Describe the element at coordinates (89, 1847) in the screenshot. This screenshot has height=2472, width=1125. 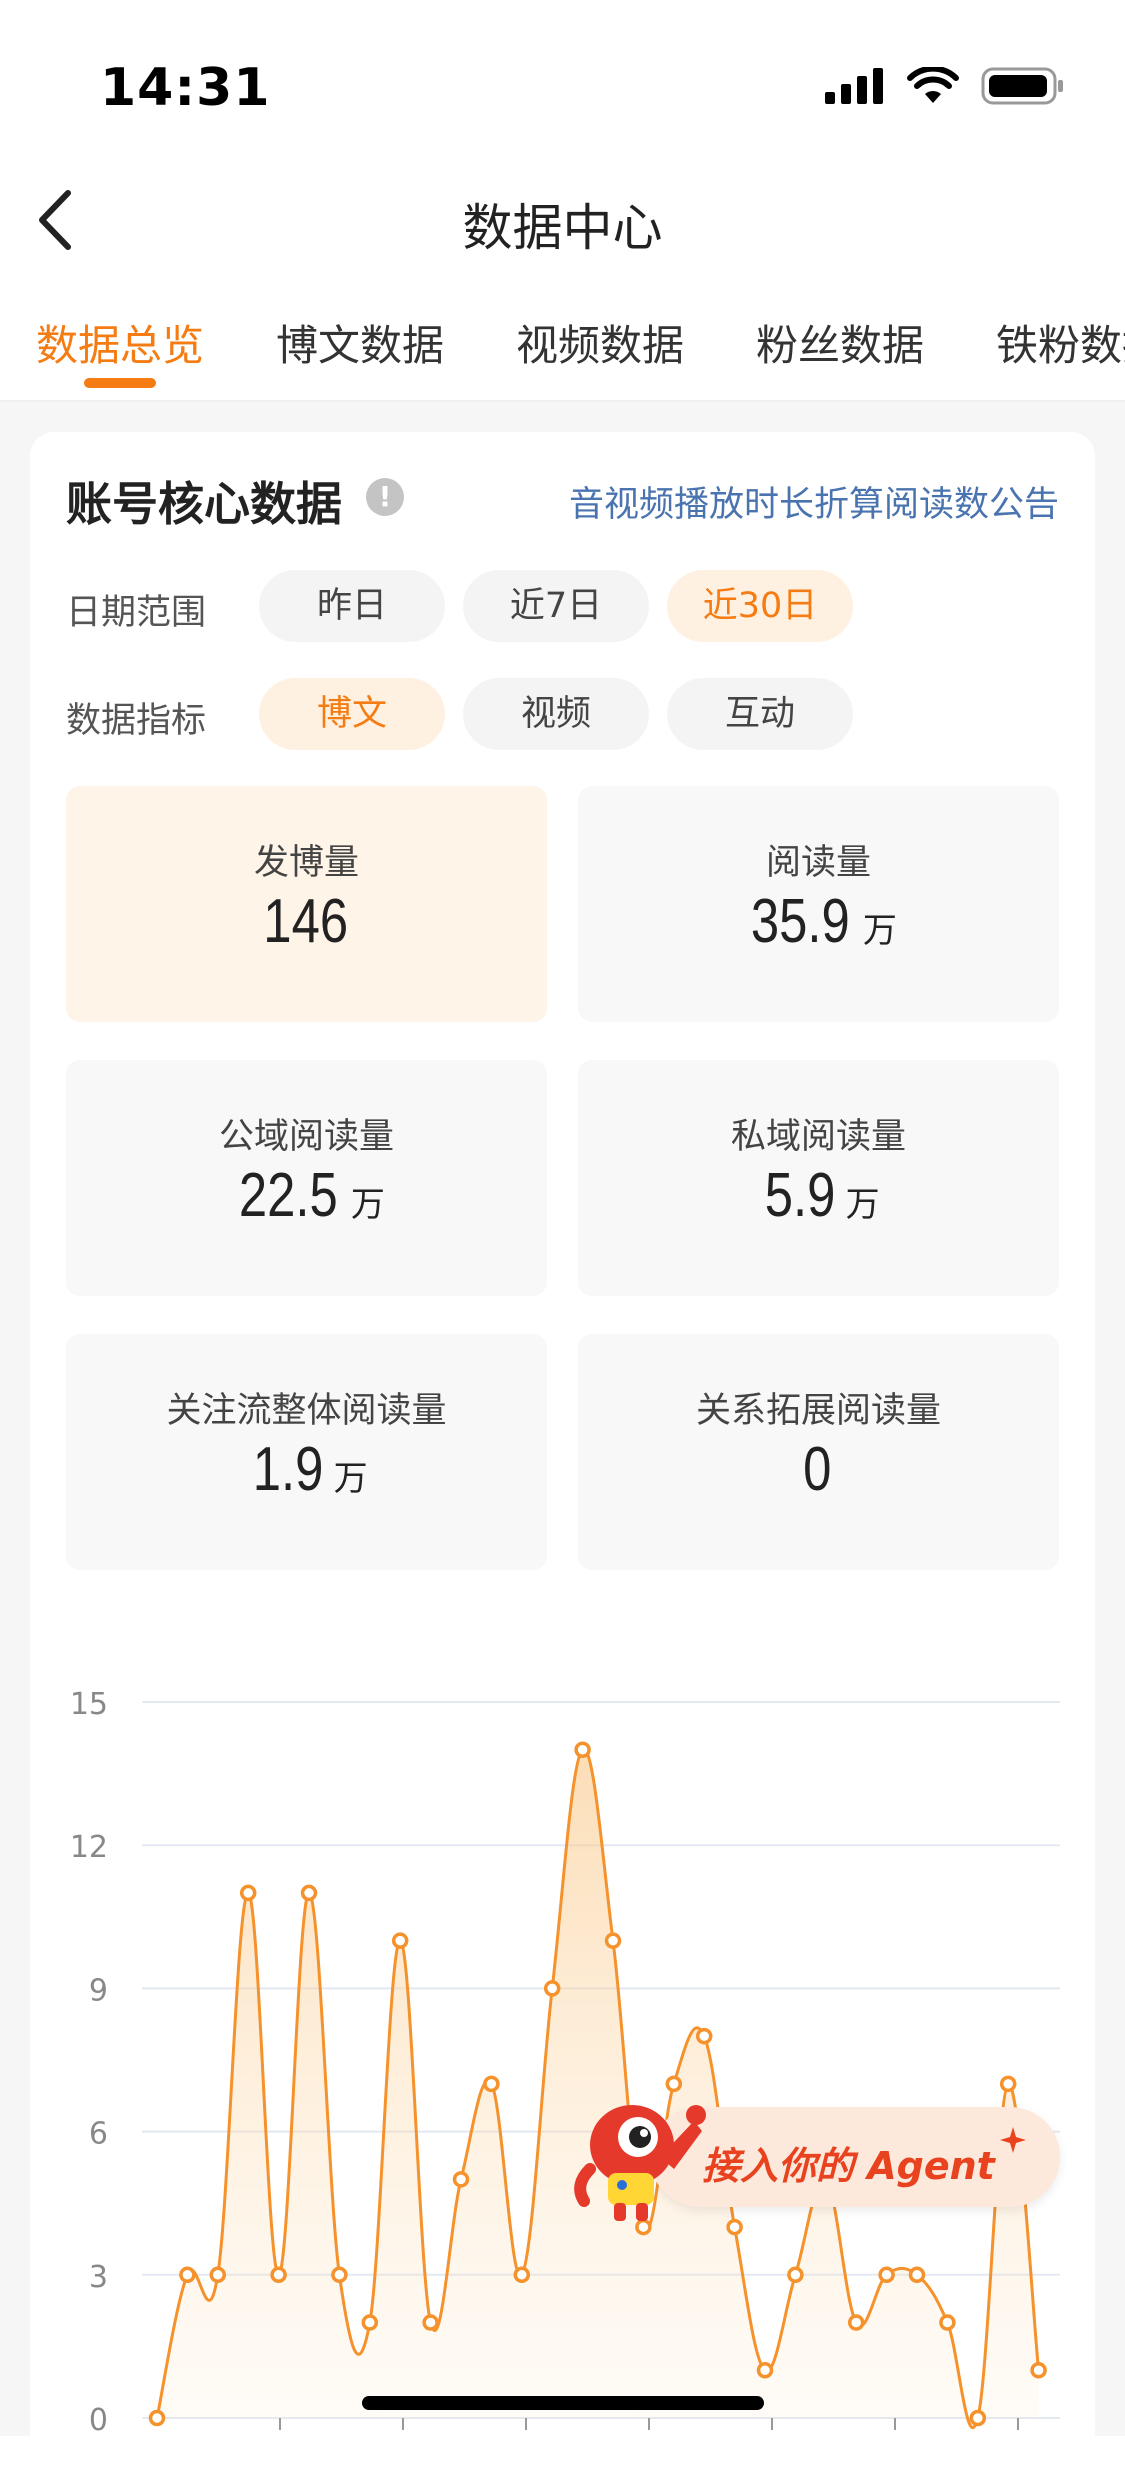
I see `y-tick-label: 12` at that location.